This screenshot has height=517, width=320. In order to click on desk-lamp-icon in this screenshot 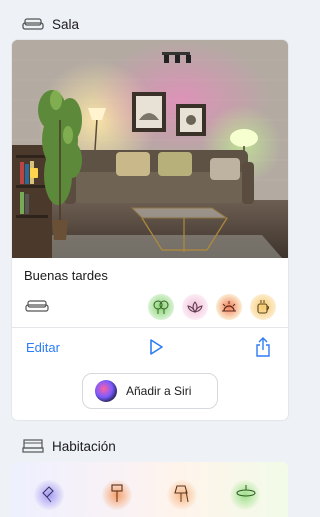, I will do `click(49, 495)`.